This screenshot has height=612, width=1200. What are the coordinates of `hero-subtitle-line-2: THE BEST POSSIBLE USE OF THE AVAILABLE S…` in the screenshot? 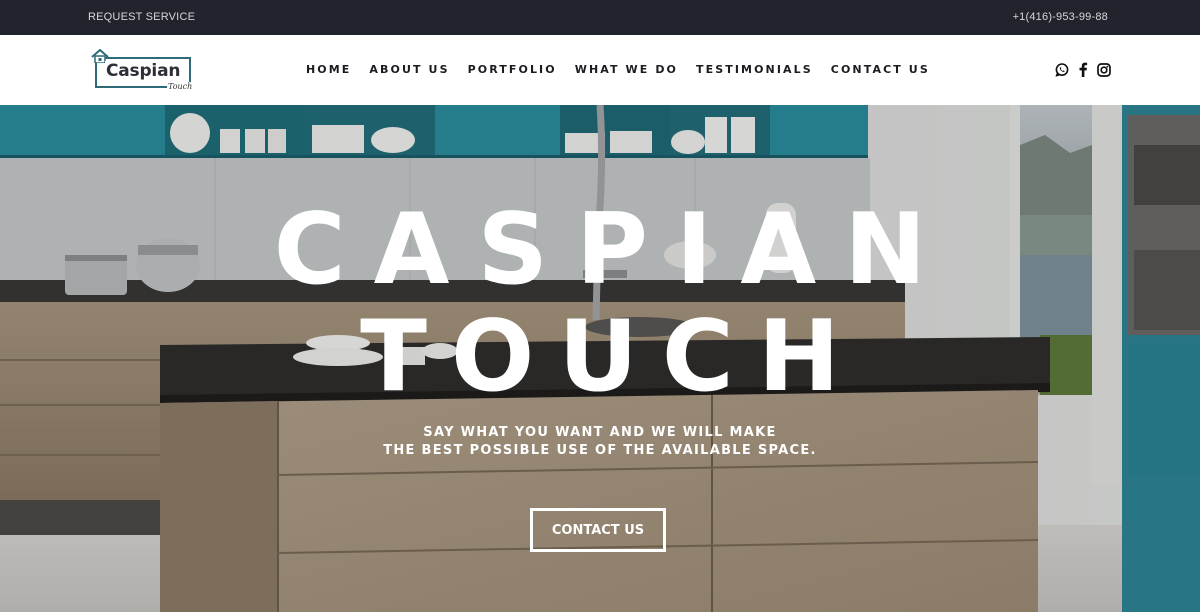 It's located at (600, 450).